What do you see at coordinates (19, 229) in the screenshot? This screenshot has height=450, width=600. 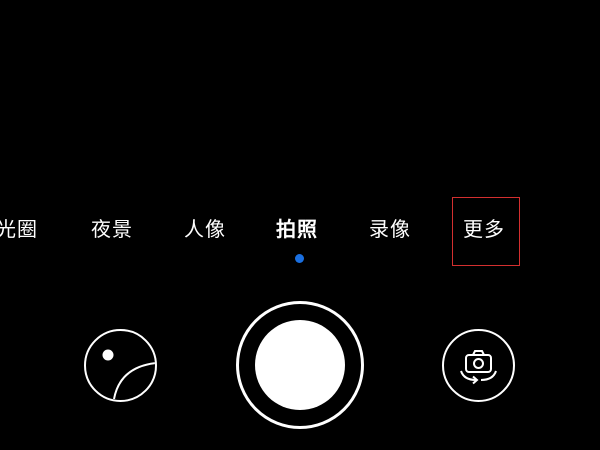 I see `mode-aperture: 光圈` at bounding box center [19, 229].